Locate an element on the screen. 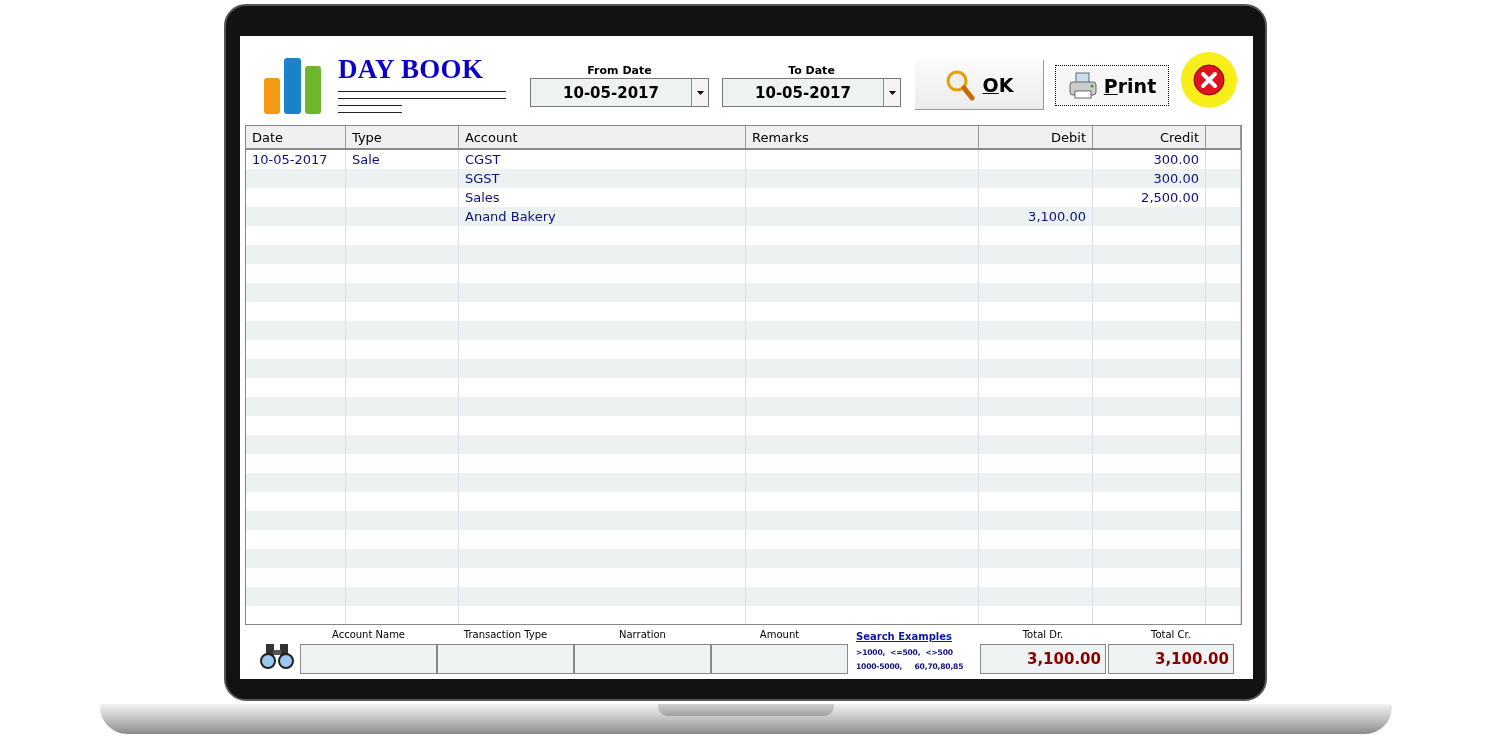 This screenshot has height=747, width=1500. date-label: To Date is located at coordinates (811, 71).